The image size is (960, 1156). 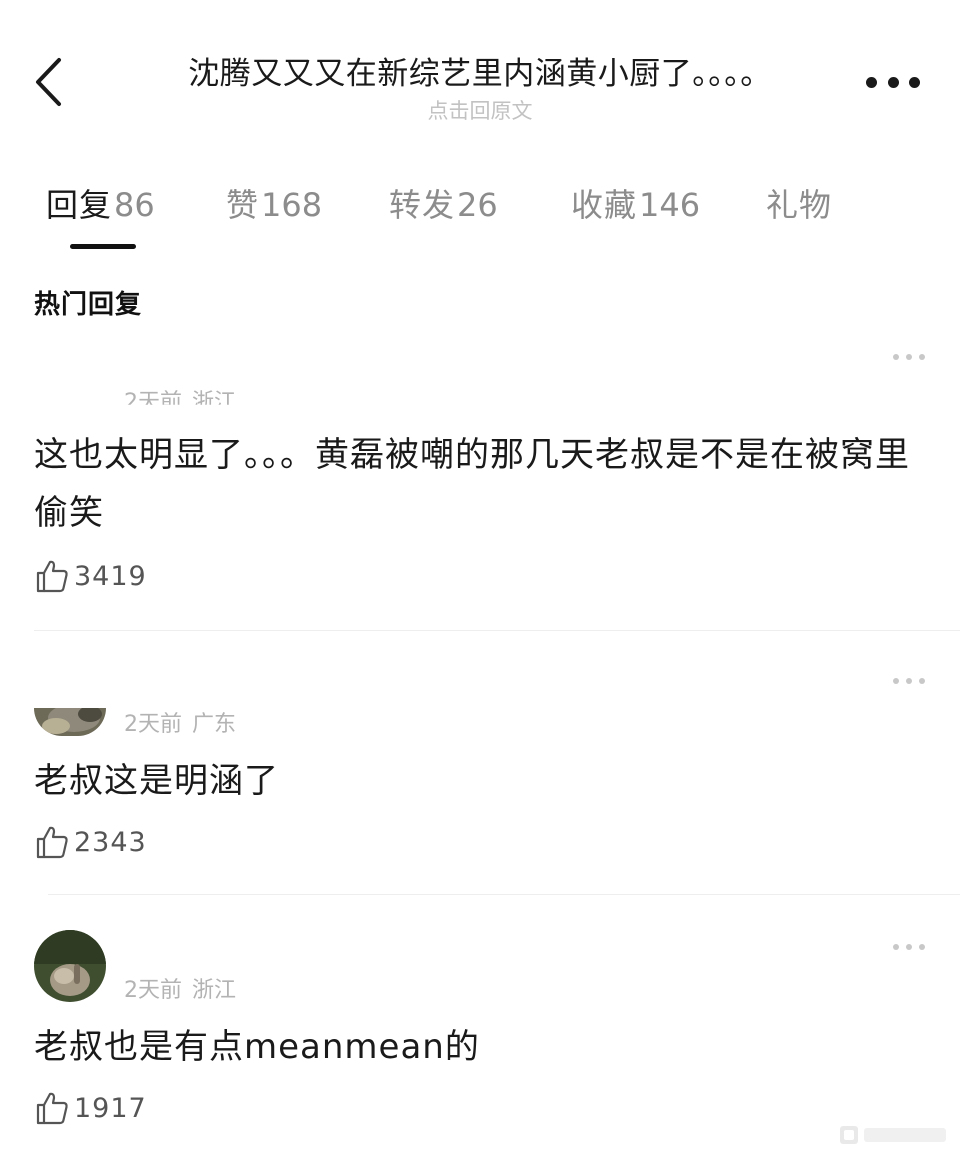 I want to click on page-title: 沈腾又又又在新综艺里内涵黄小厨了。。。。, so click(x=480, y=74).